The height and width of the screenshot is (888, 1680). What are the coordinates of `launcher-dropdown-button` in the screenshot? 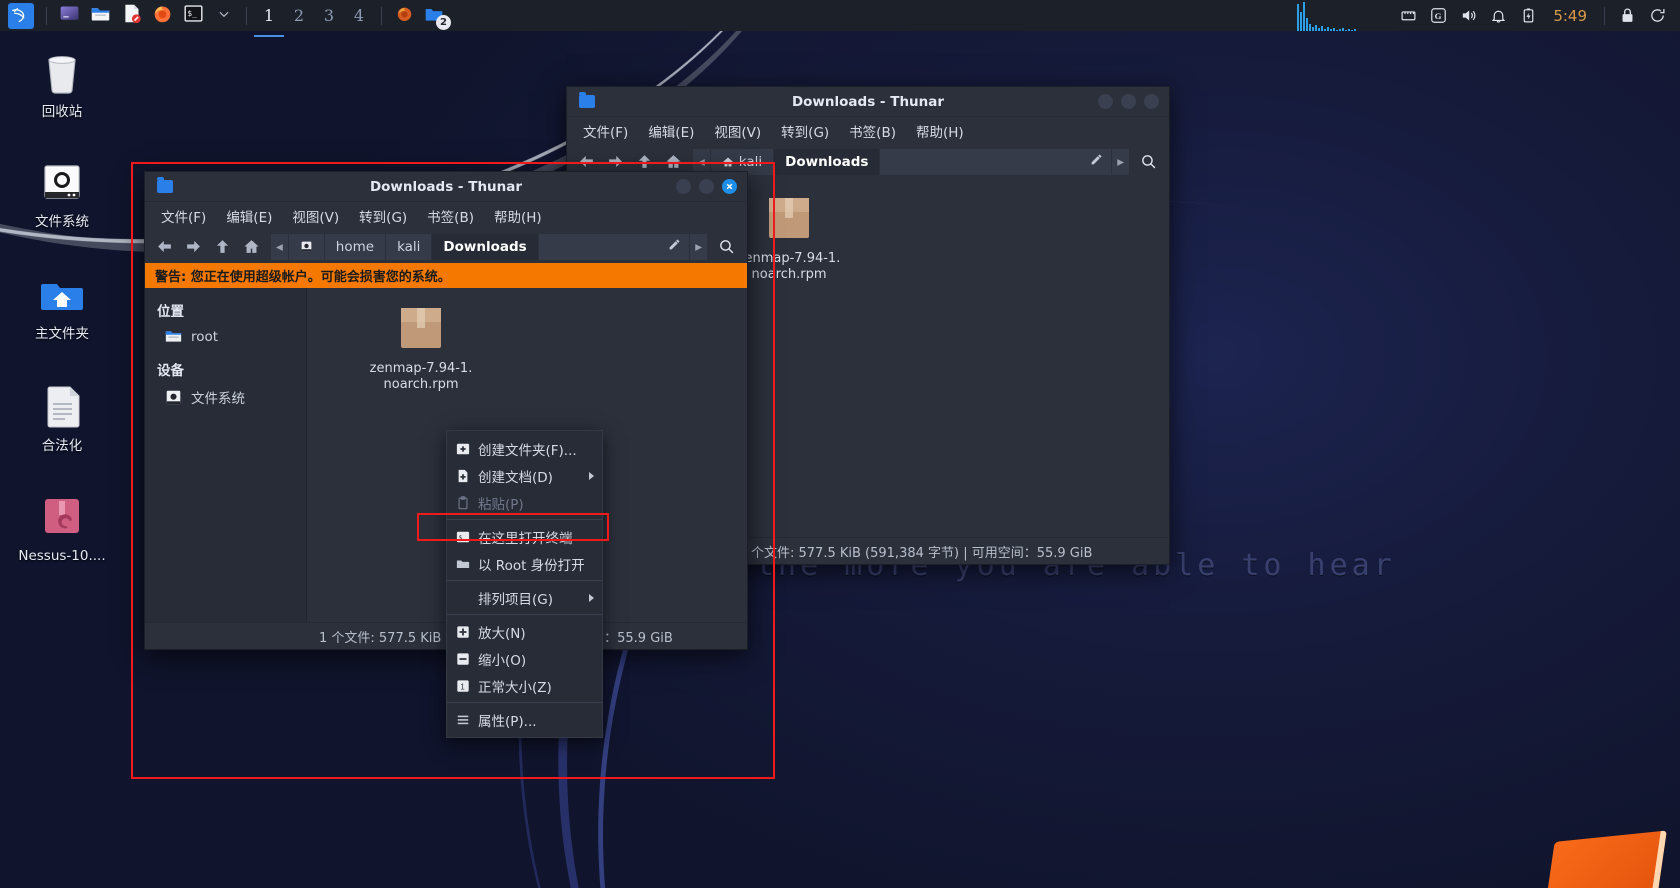 It's located at (224, 15).